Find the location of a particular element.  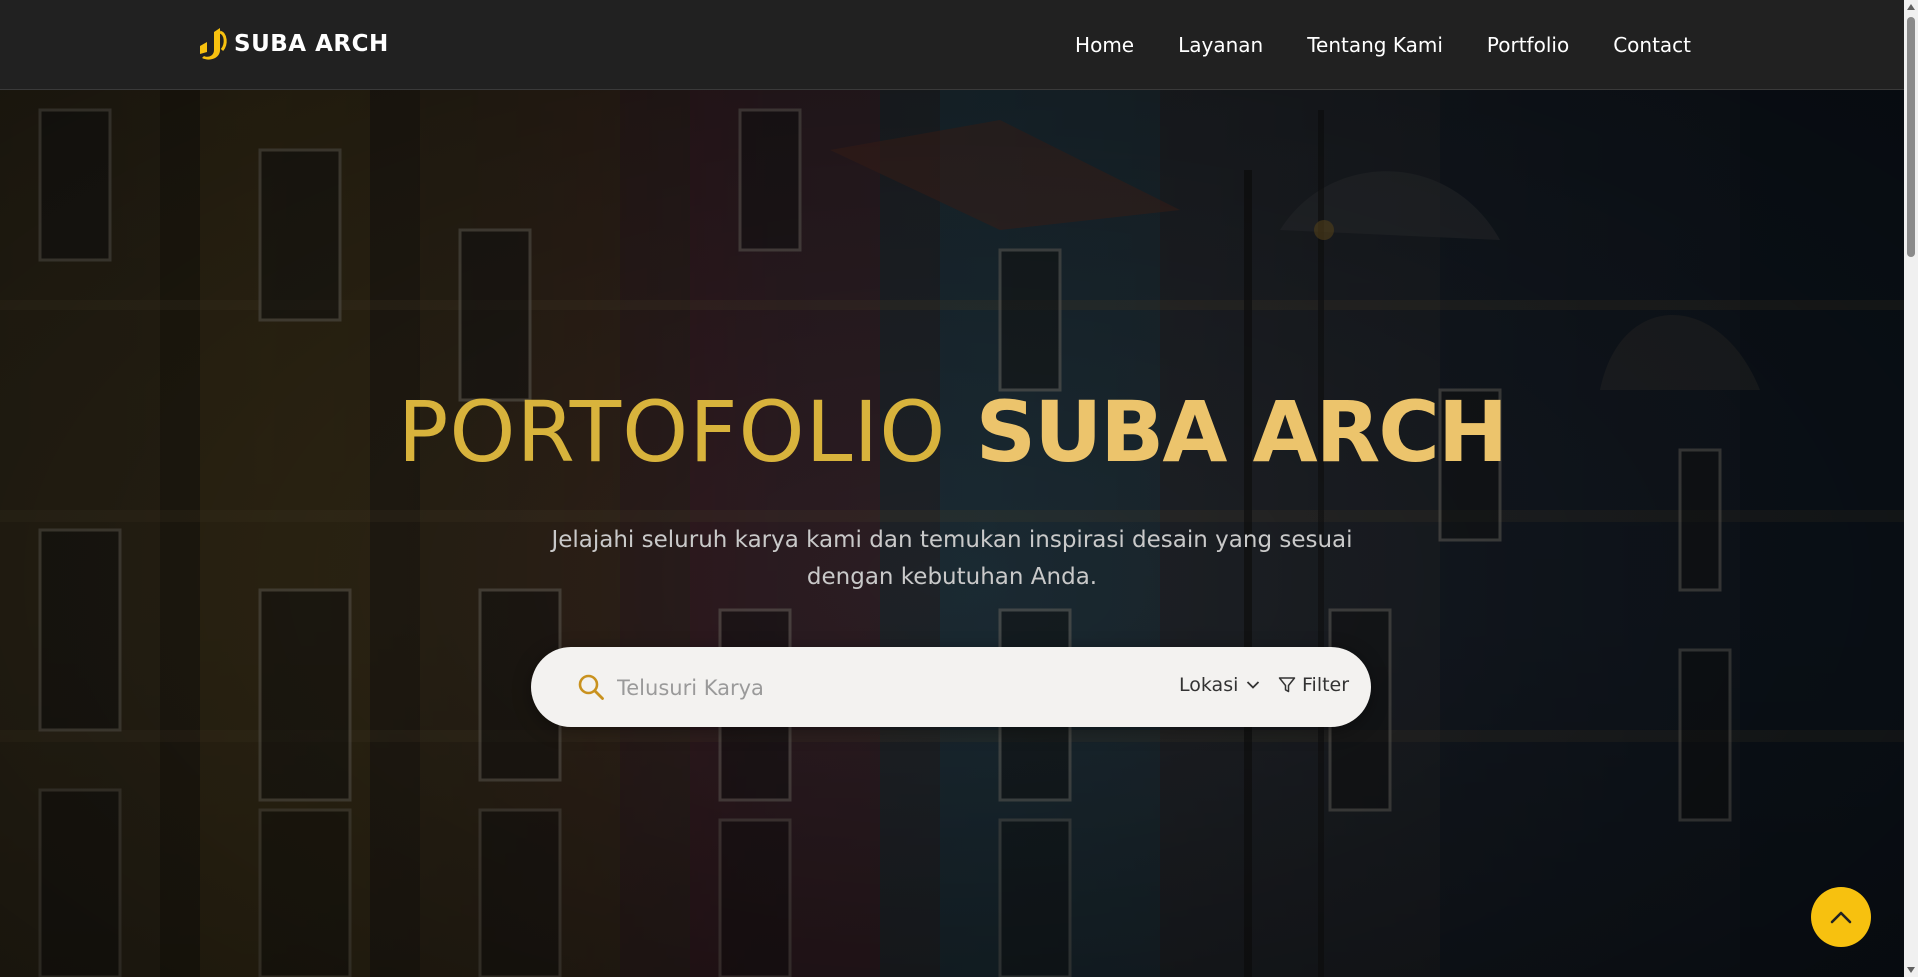

page-title: PORTOFOLIO SUBA ARCH is located at coordinates (952, 432).